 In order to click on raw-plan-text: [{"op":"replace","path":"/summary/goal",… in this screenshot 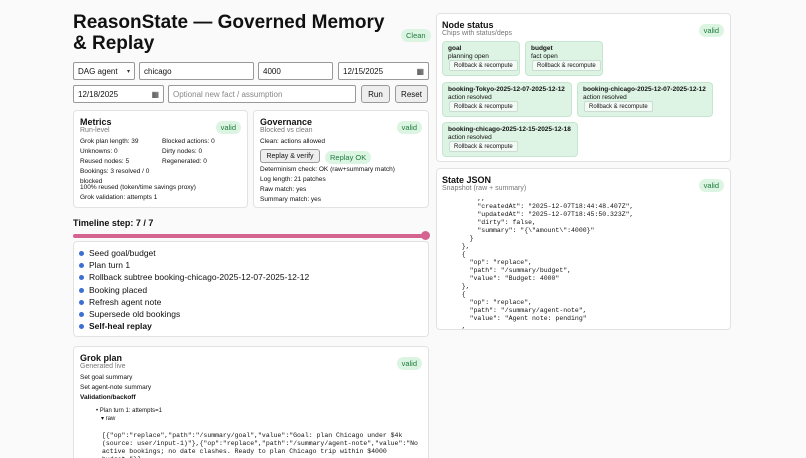, I will do `click(260, 445)`.